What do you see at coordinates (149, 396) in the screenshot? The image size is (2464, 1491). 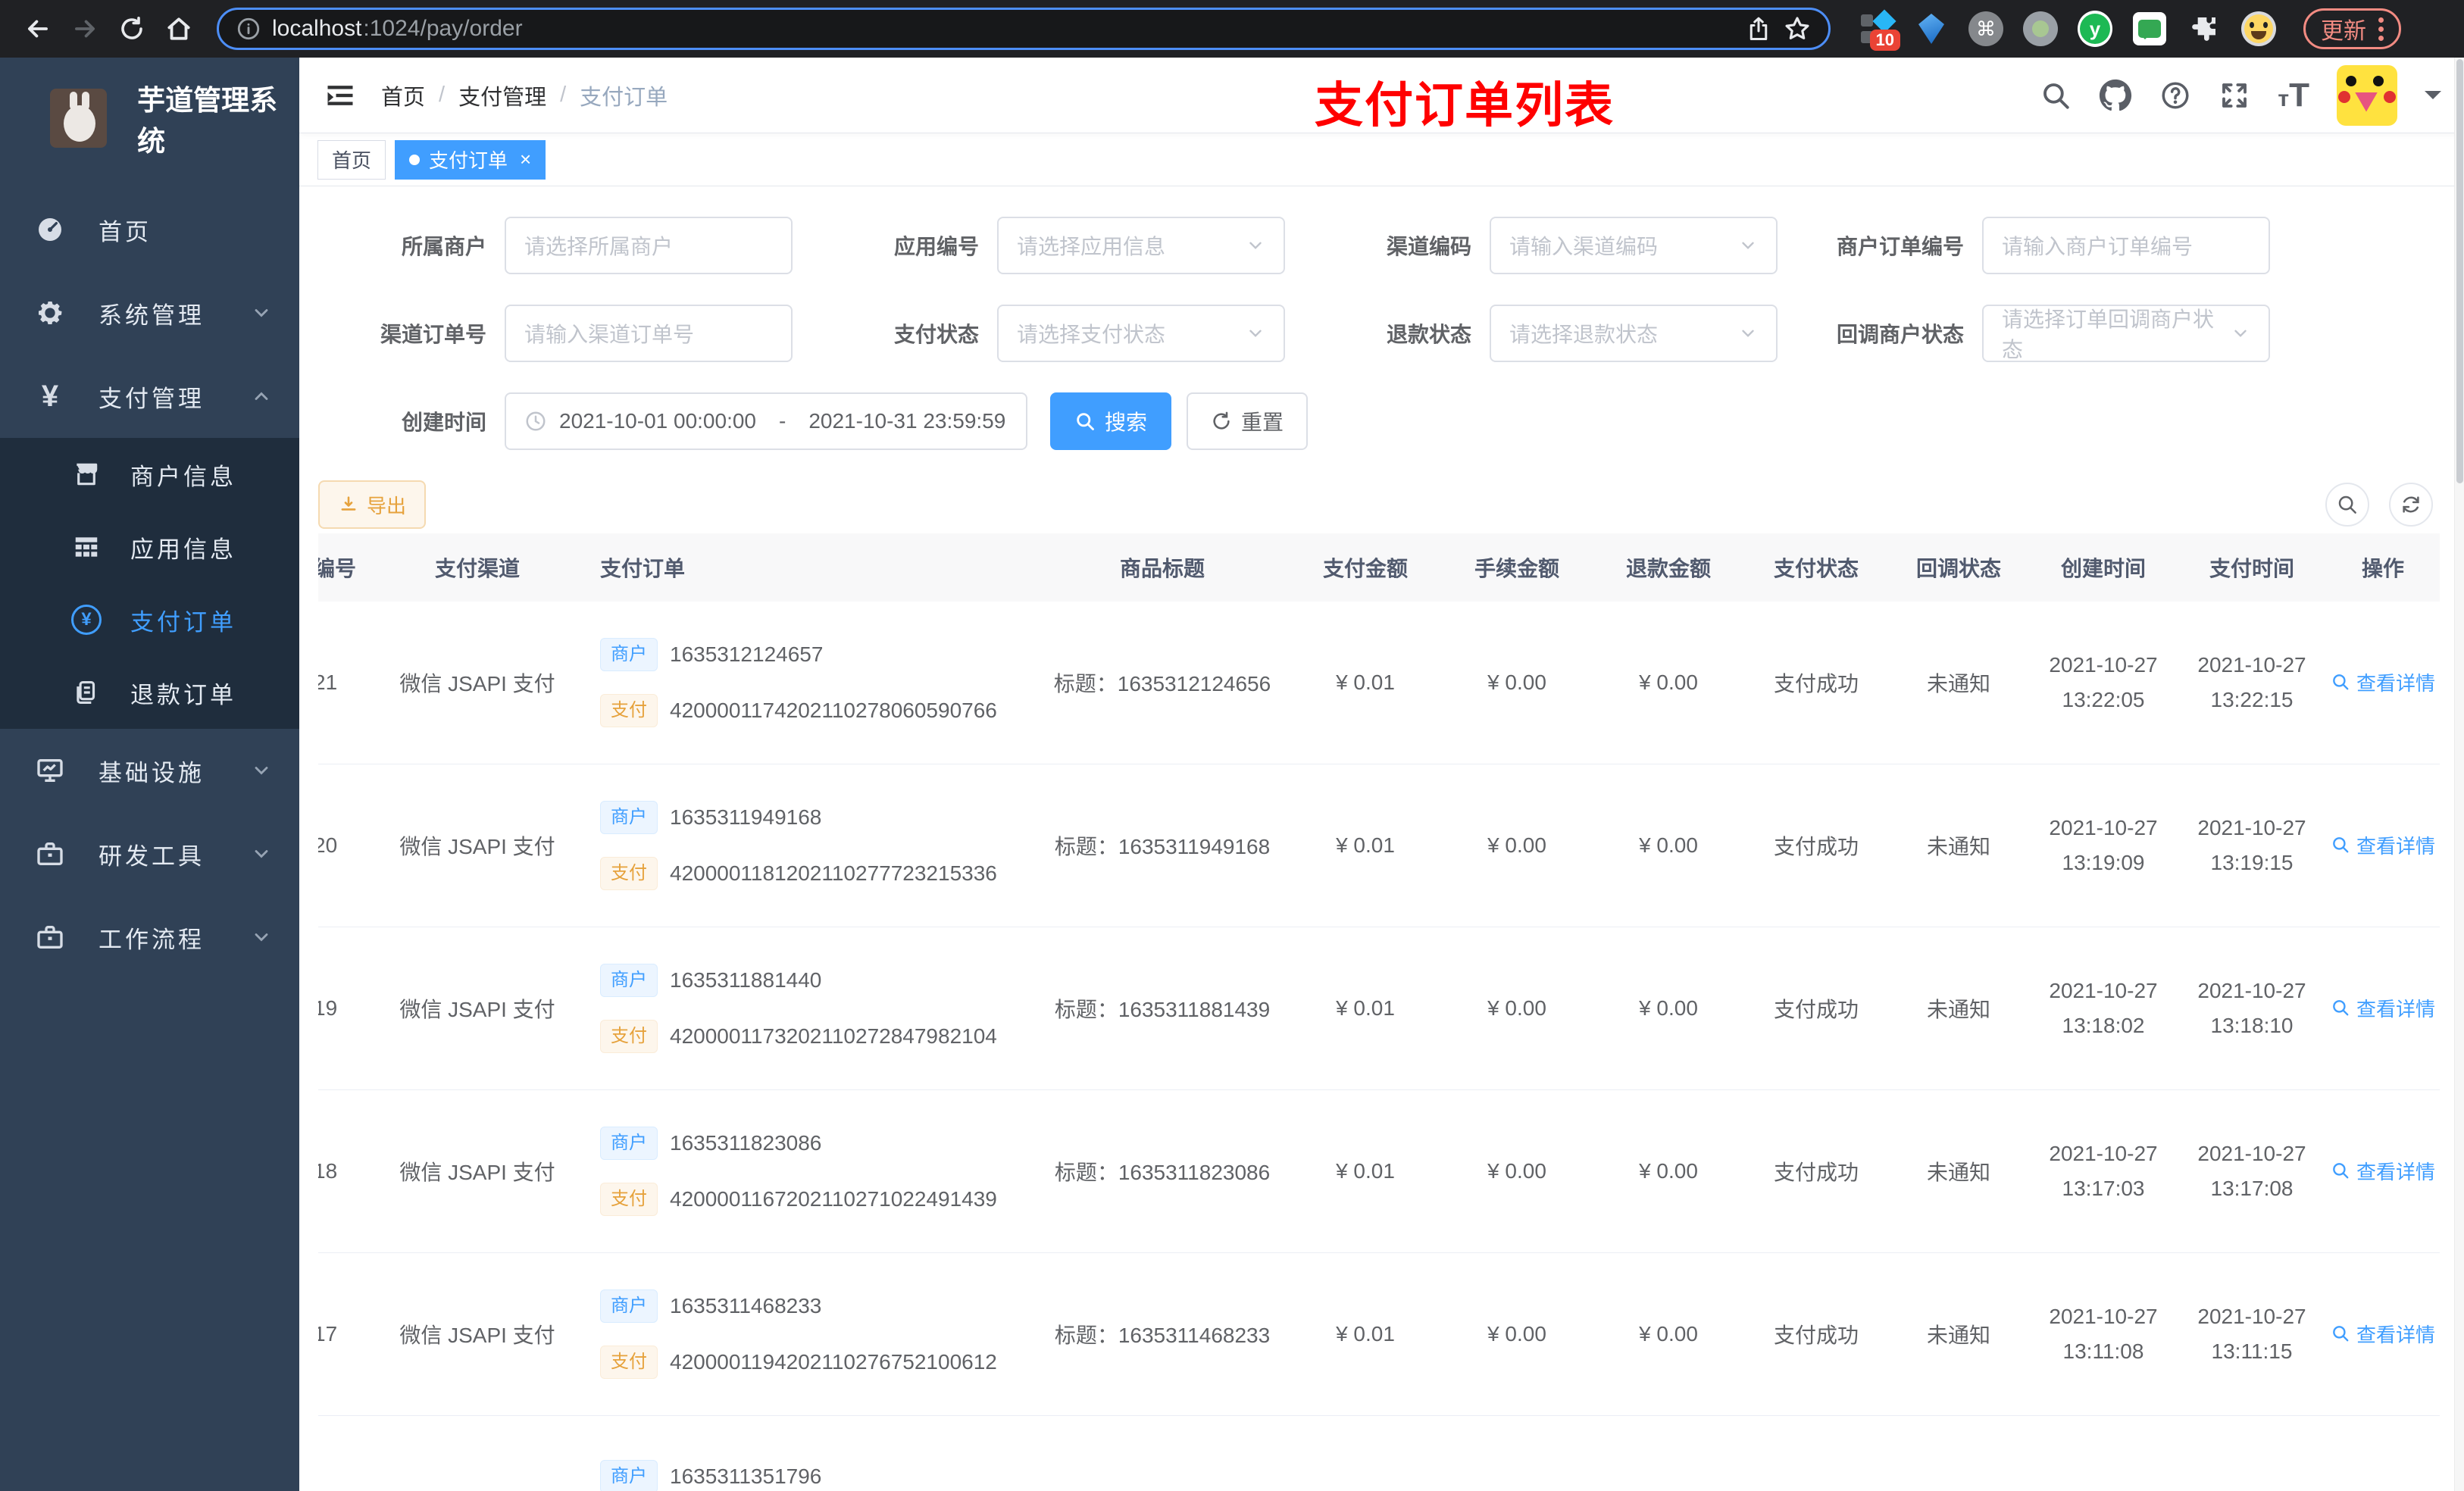 I see `sidebar-item-payment: ¥ 支付管理` at bounding box center [149, 396].